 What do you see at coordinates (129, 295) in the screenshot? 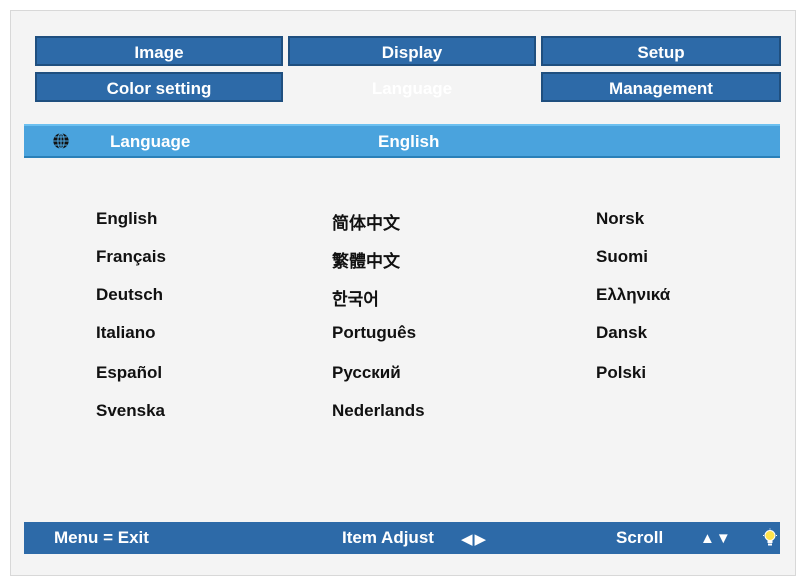
I see `language-option-deutsch: Deutsch` at bounding box center [129, 295].